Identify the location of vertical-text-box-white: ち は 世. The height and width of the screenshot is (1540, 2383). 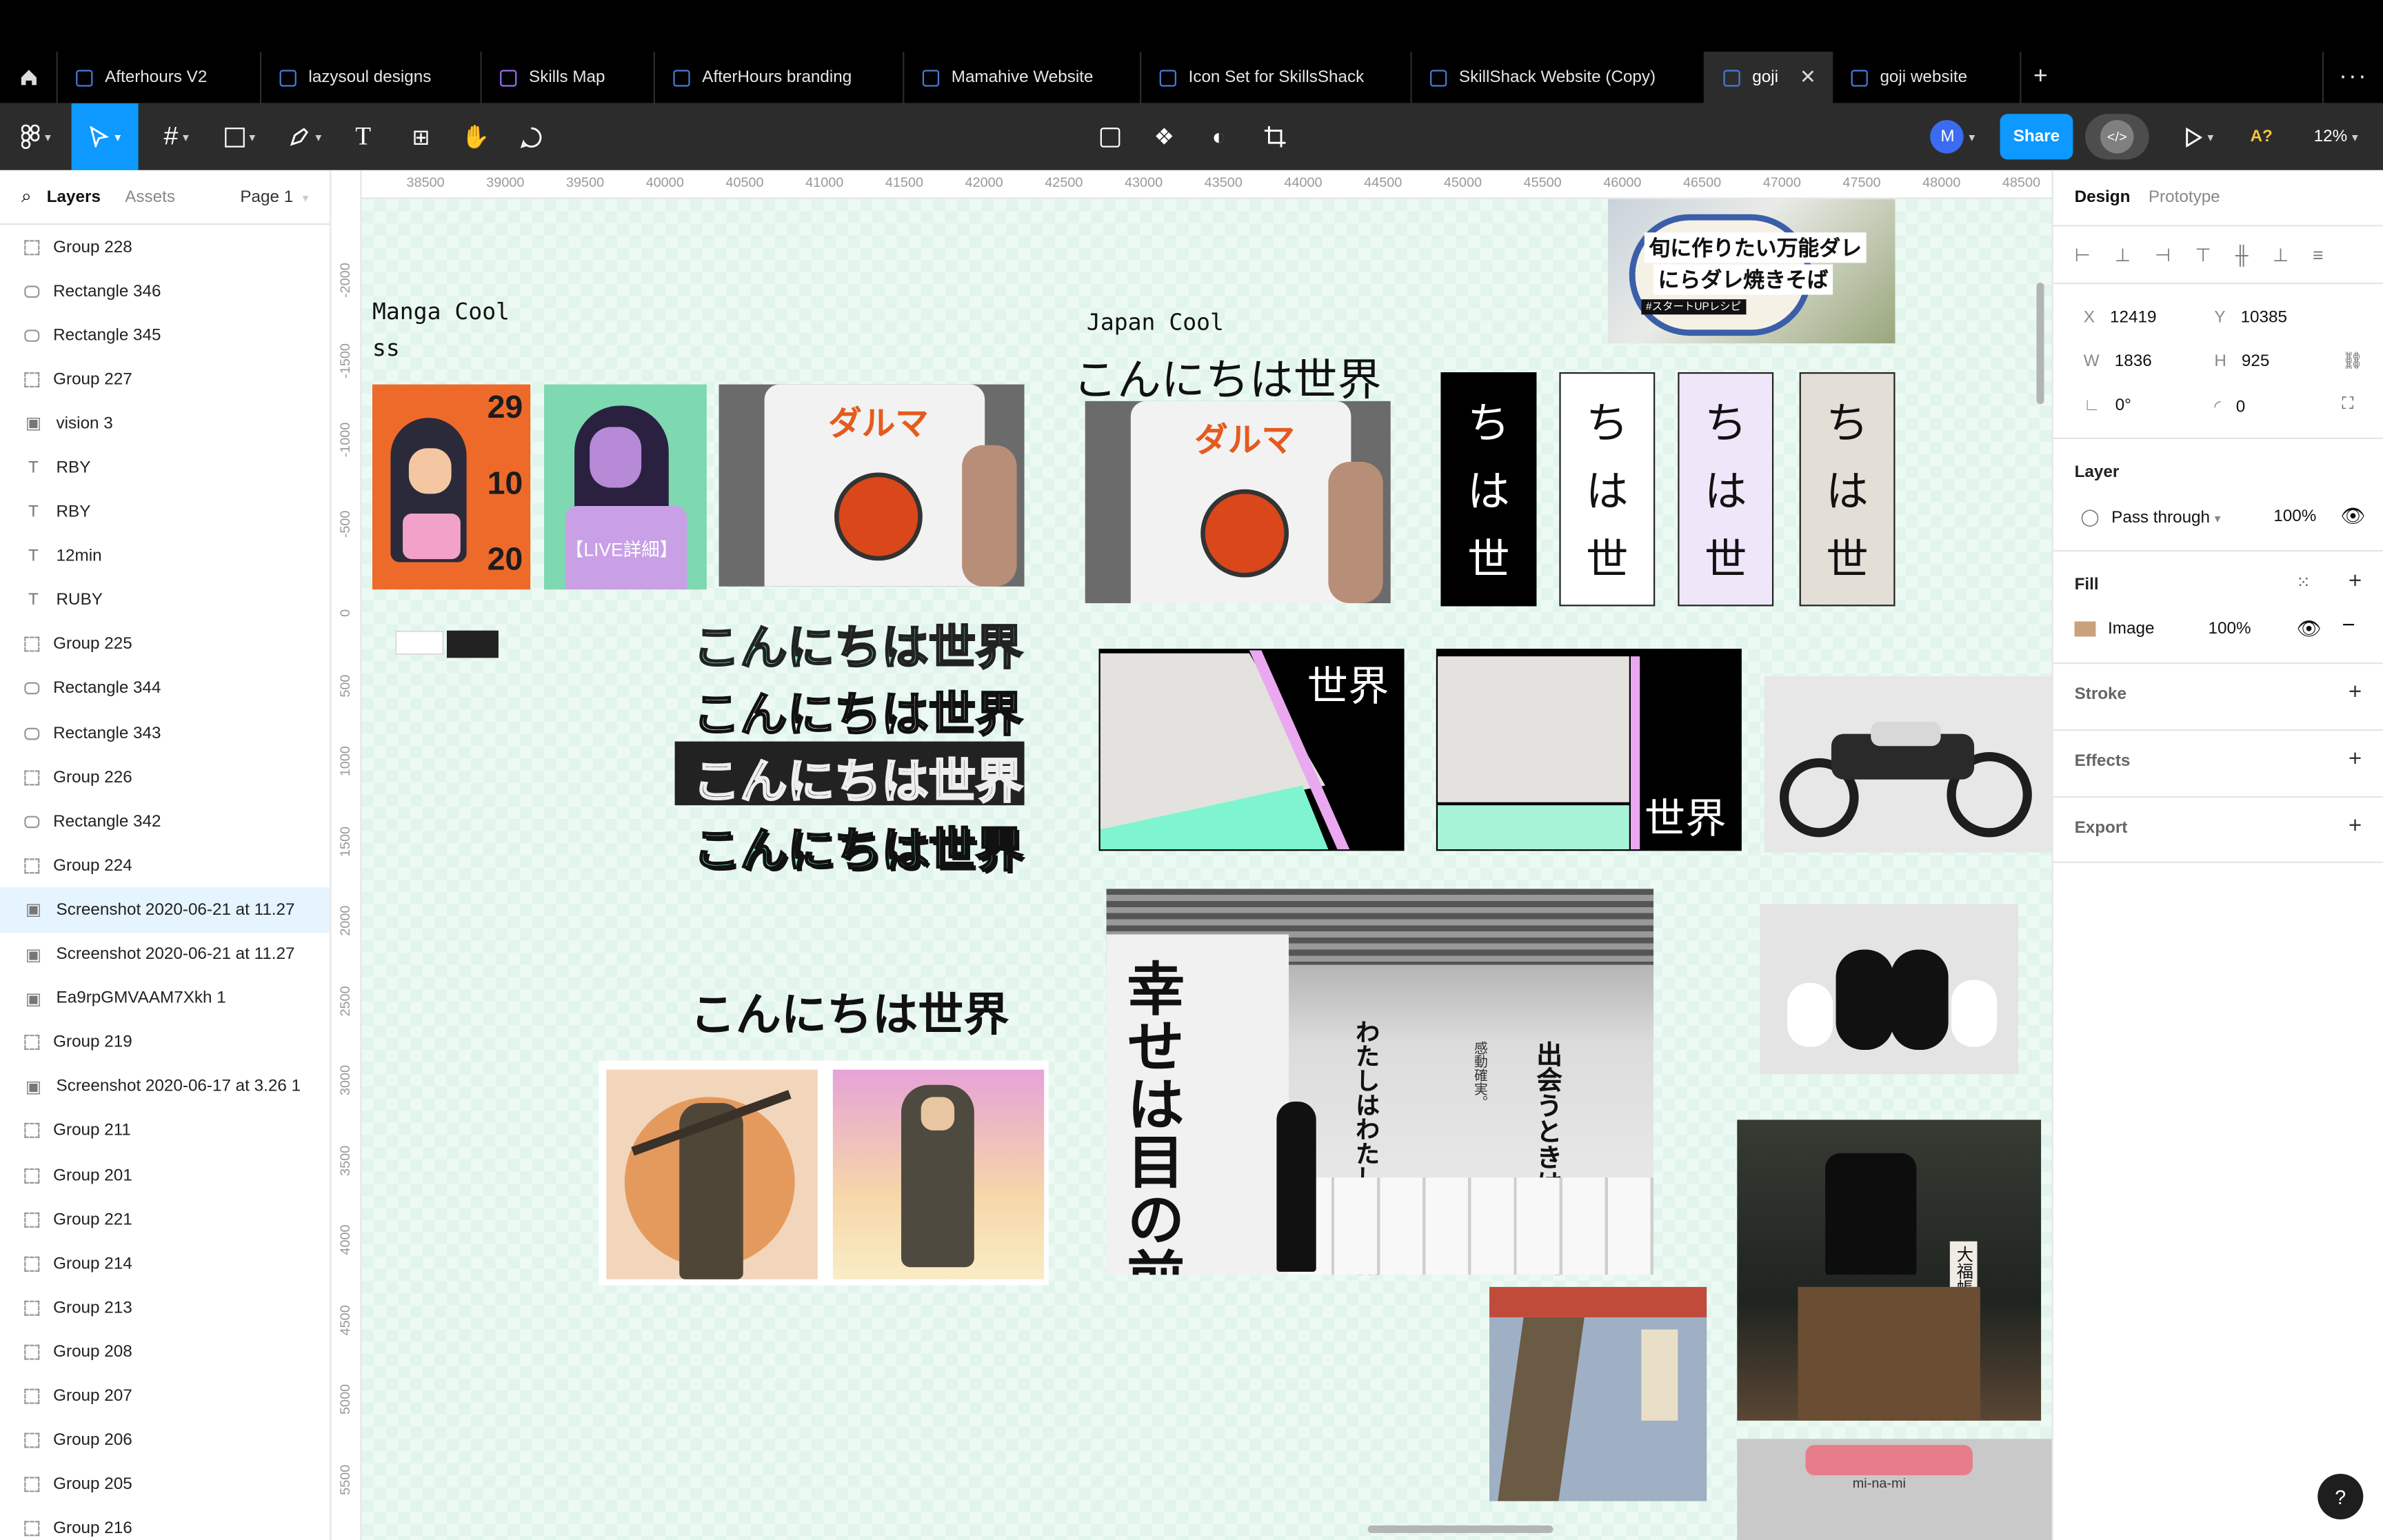
(1607, 490).